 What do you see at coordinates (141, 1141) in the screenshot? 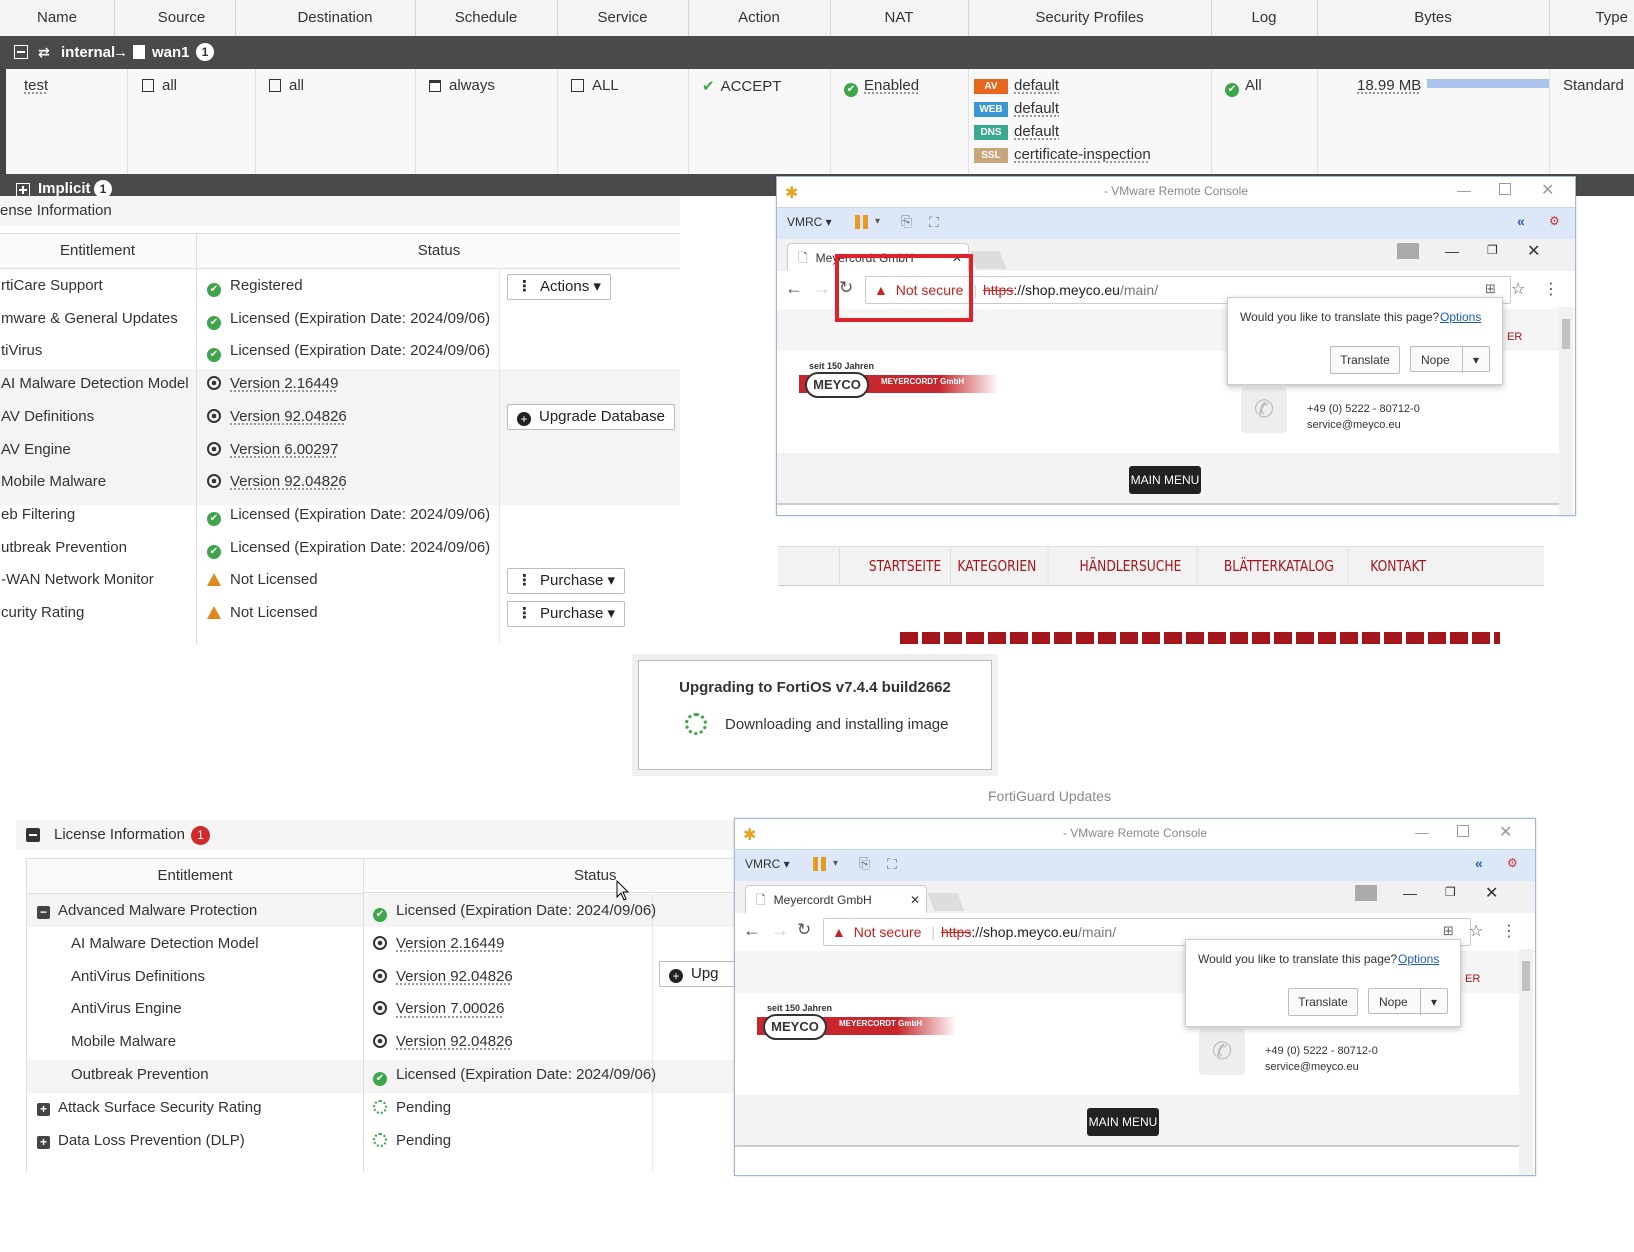
I see `entitlement-name: + Data Loss Prevention (DLP)` at bounding box center [141, 1141].